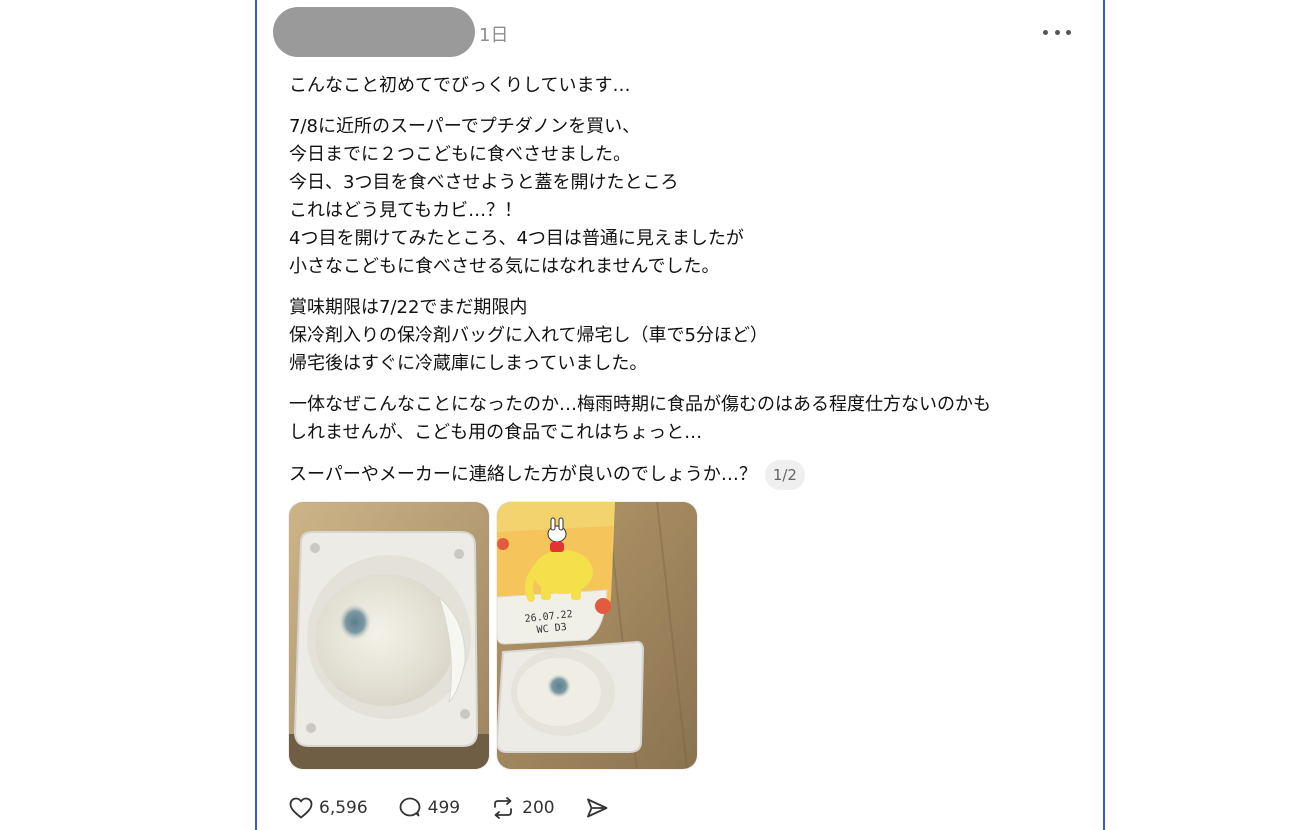  I want to click on like-count: 6,596, so click(343, 808).